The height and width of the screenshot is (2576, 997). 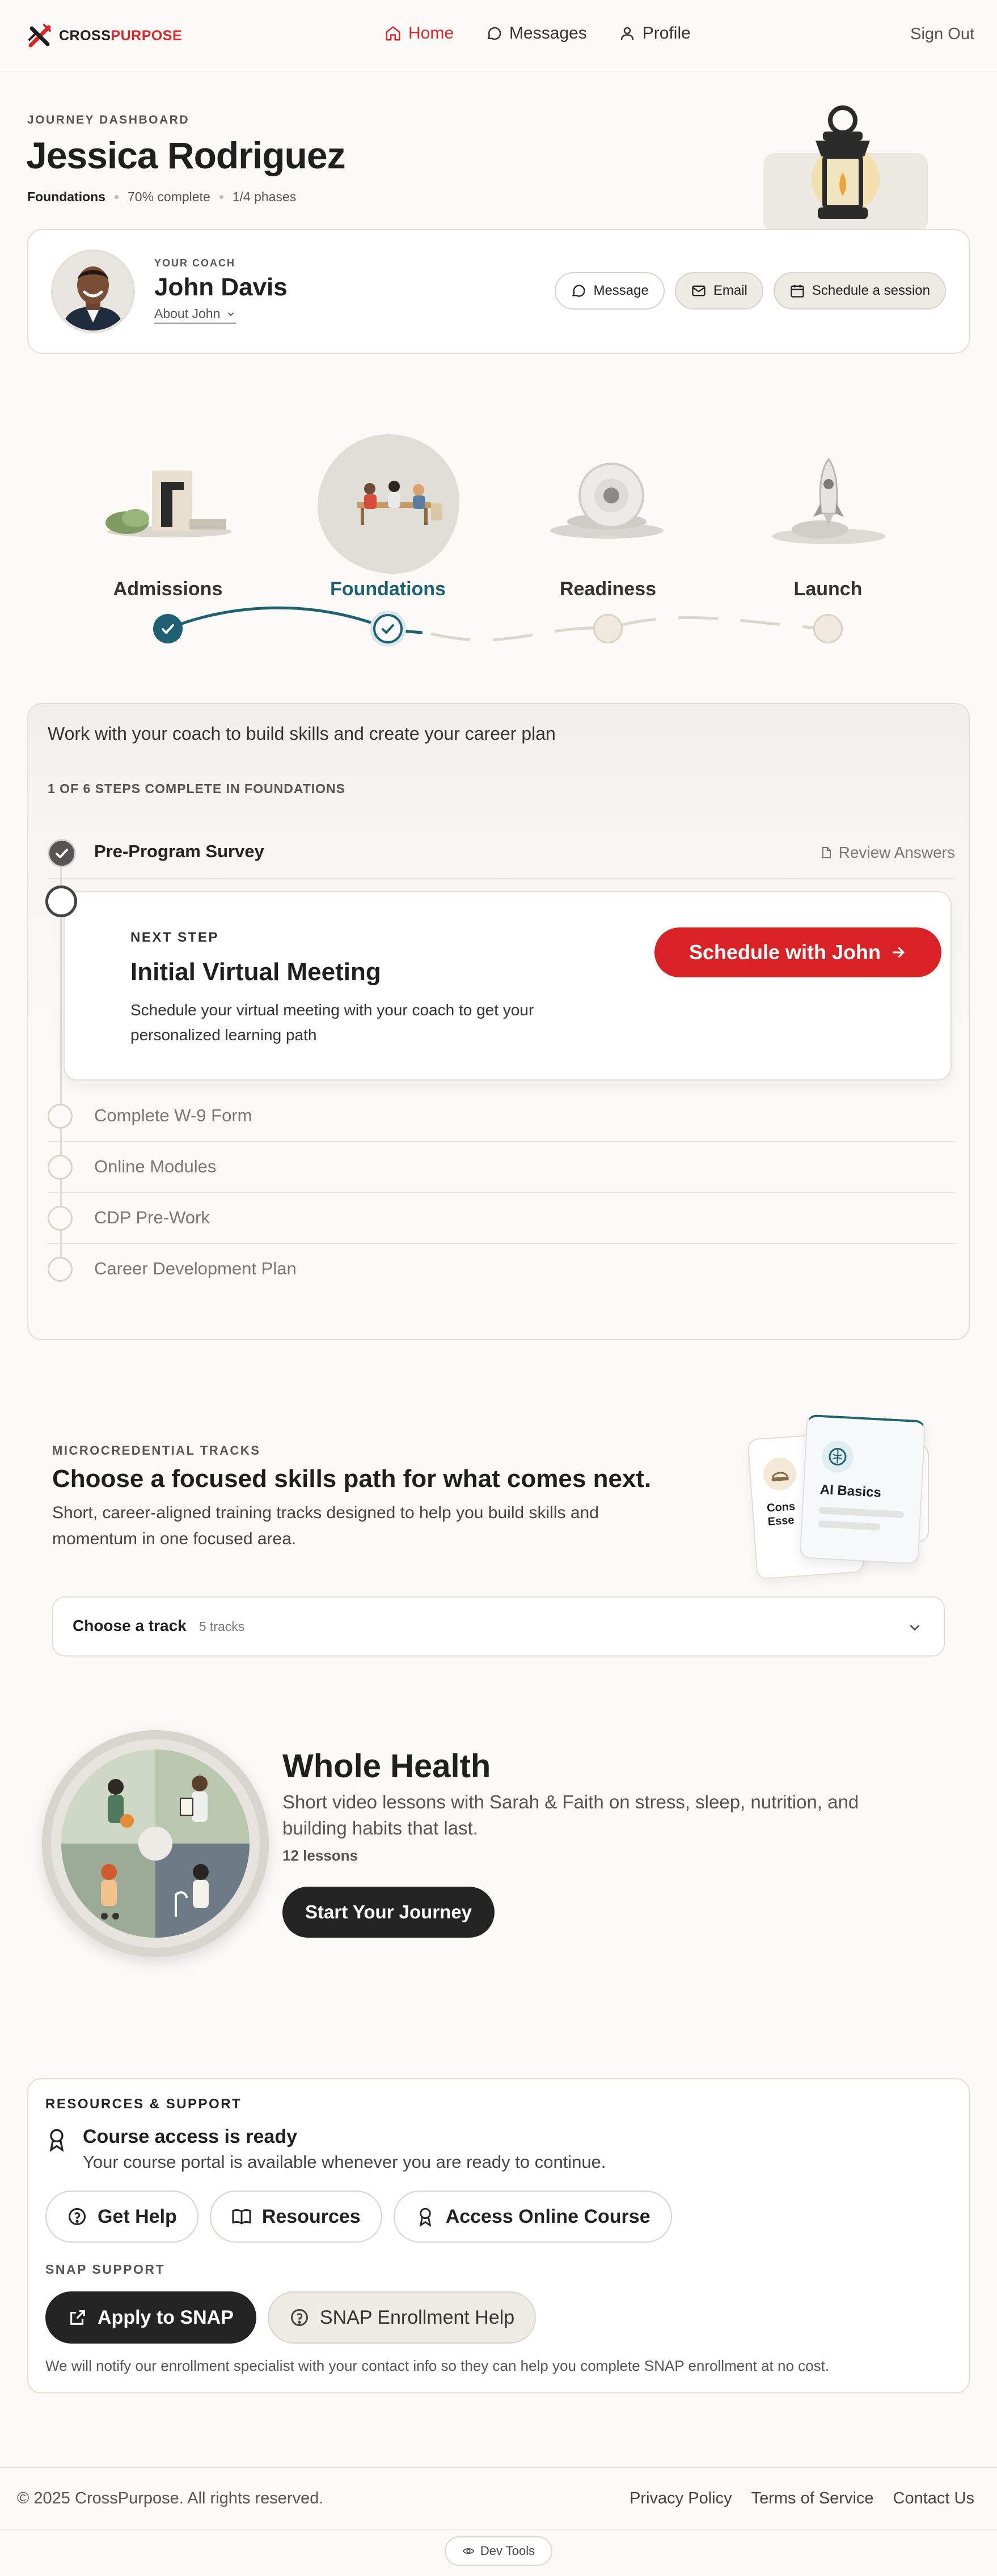 What do you see at coordinates (195, 315) in the screenshot?
I see `about-coach-toggle: About John` at bounding box center [195, 315].